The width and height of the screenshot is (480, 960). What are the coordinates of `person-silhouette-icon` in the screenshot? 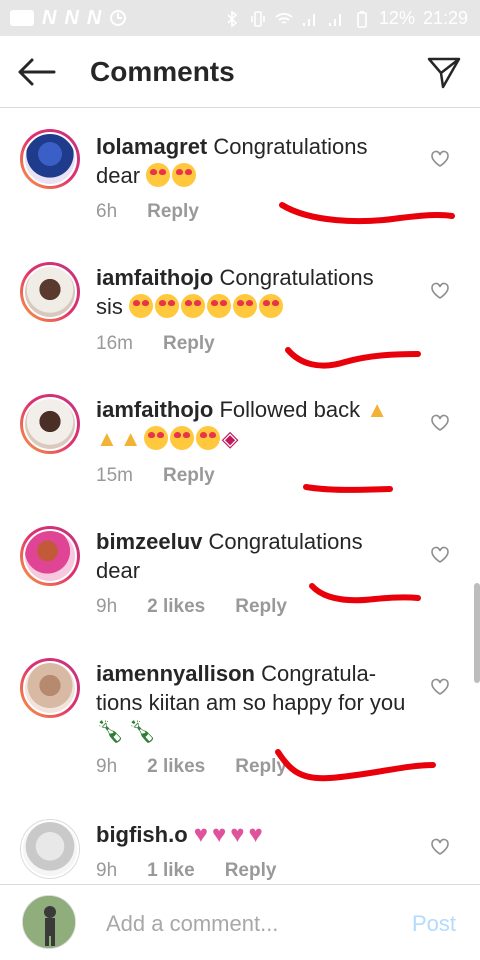 It's located at (49, 922).